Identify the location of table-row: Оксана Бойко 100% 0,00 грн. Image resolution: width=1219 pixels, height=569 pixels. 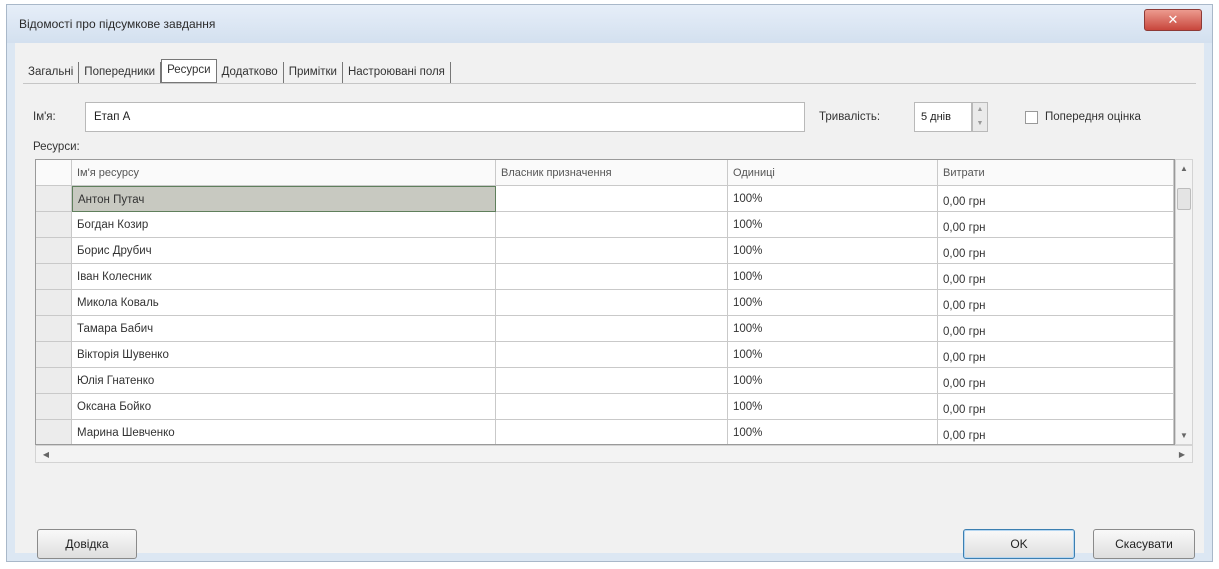
(605, 407).